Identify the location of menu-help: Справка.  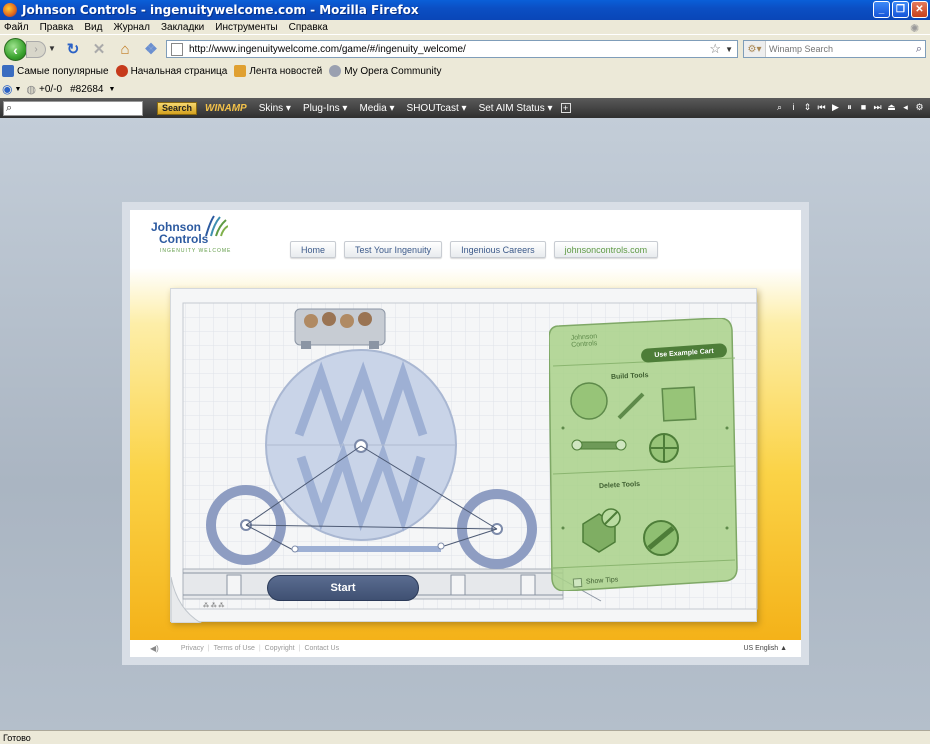
(308, 27).